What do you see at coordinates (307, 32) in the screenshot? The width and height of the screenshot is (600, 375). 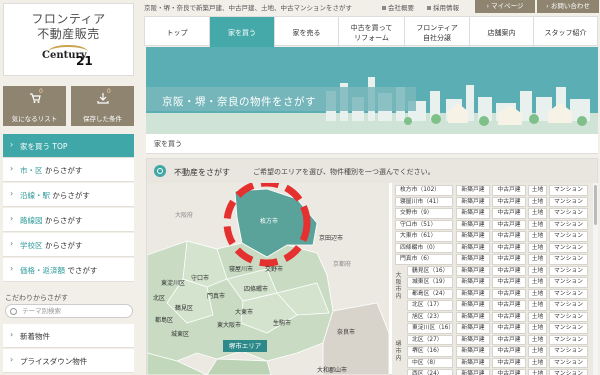 I see `tab-sell: 家を売る` at bounding box center [307, 32].